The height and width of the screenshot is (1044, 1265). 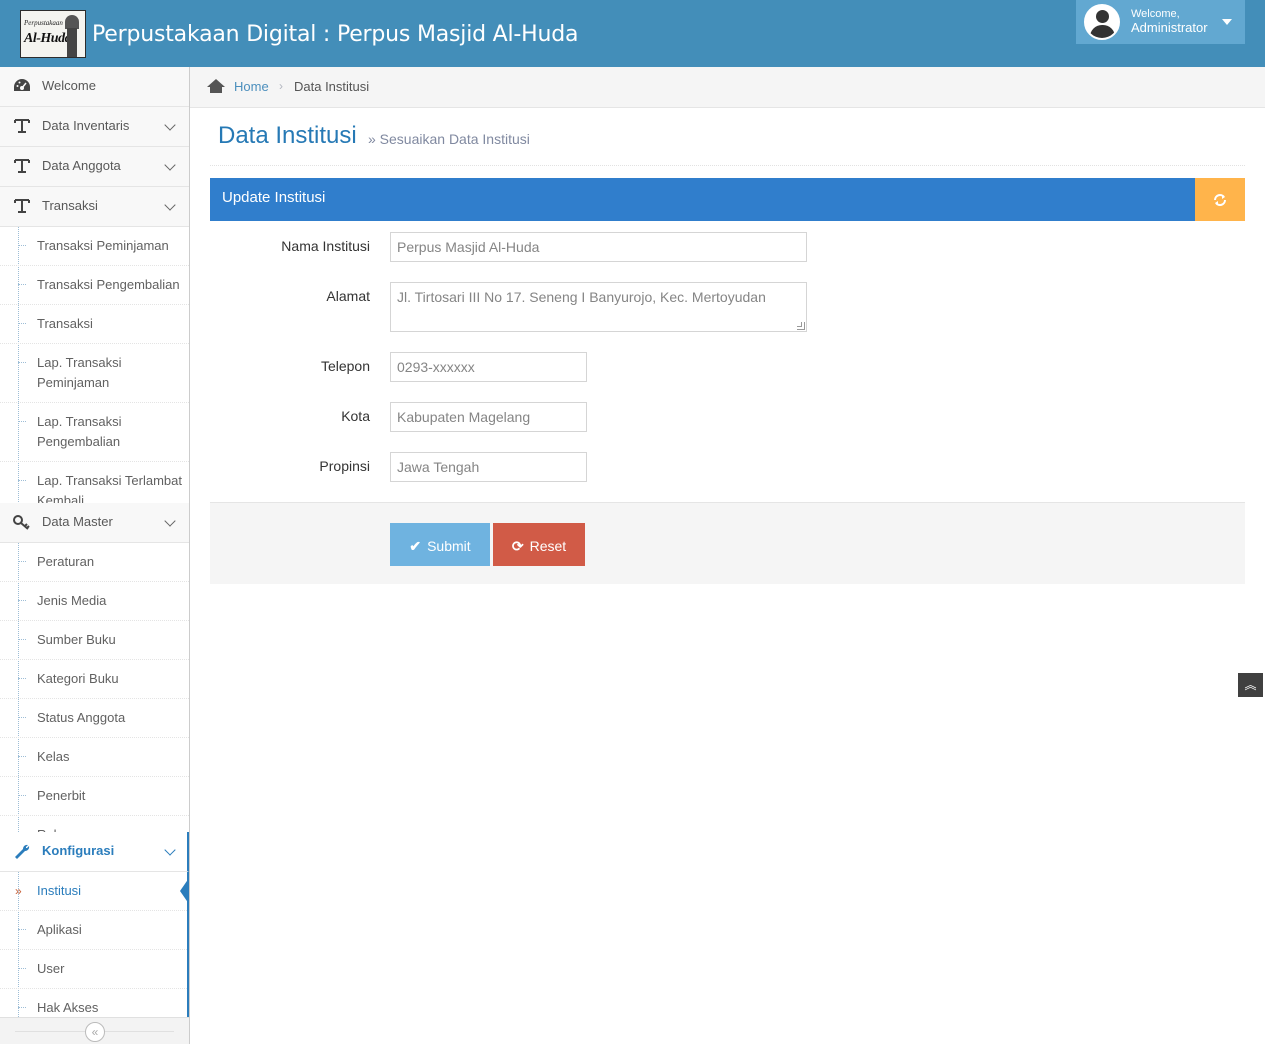 I want to click on home-icon, so click(x=216, y=87).